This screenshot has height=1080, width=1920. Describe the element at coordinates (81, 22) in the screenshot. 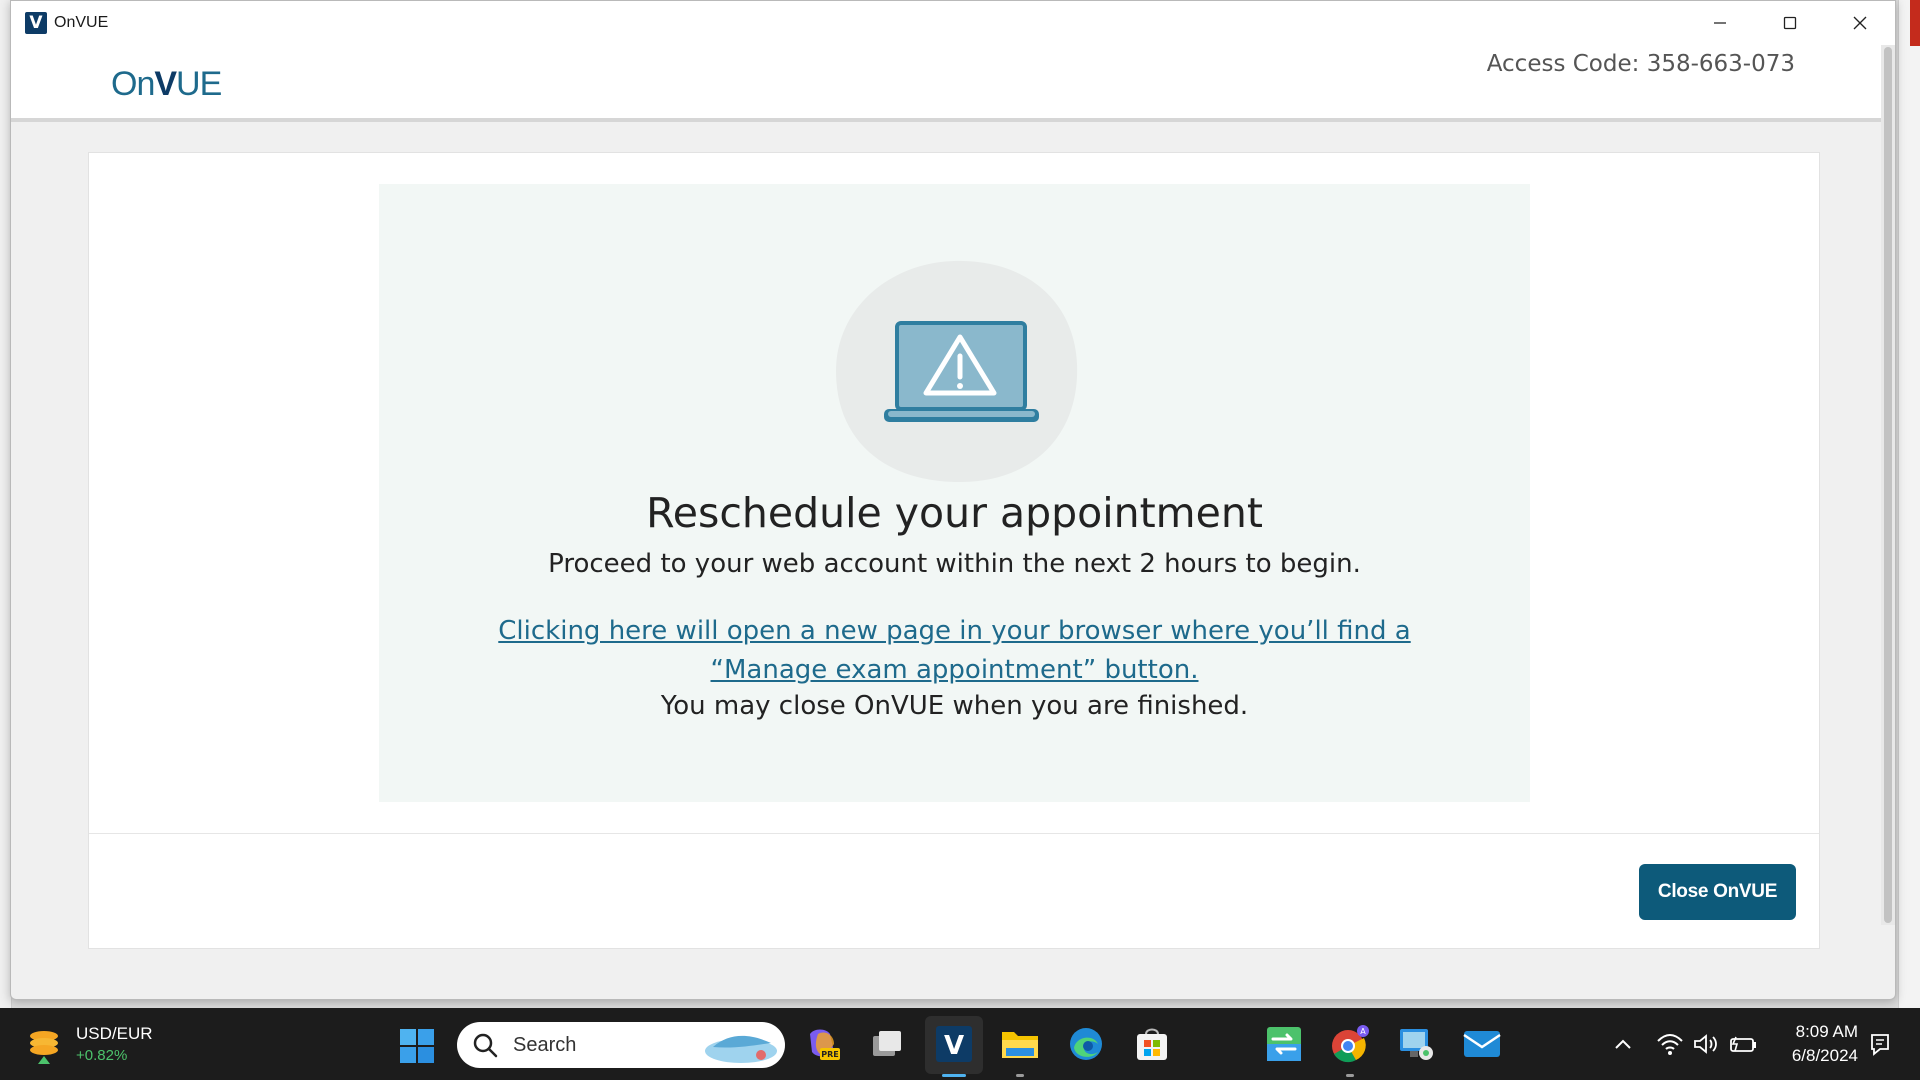

I see `window-title: OnVUE` at that location.